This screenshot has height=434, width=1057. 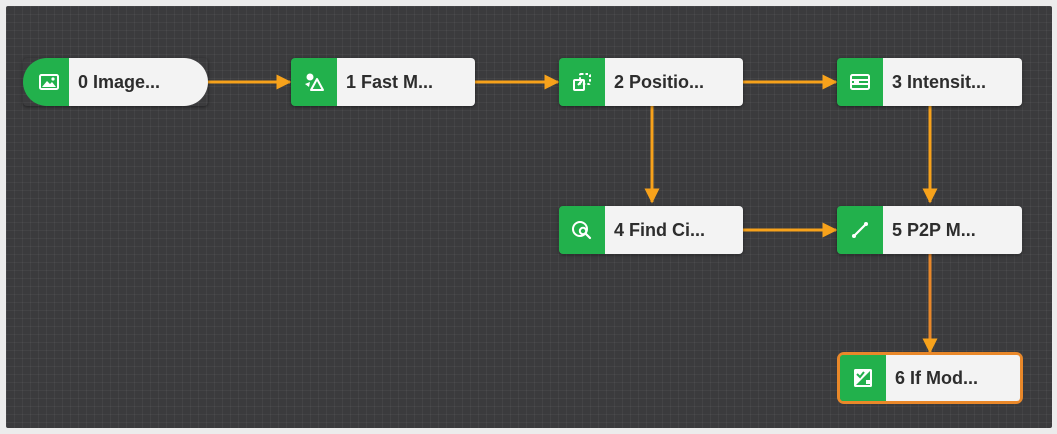 What do you see at coordinates (49, 82) in the screenshot?
I see `image-icon` at bounding box center [49, 82].